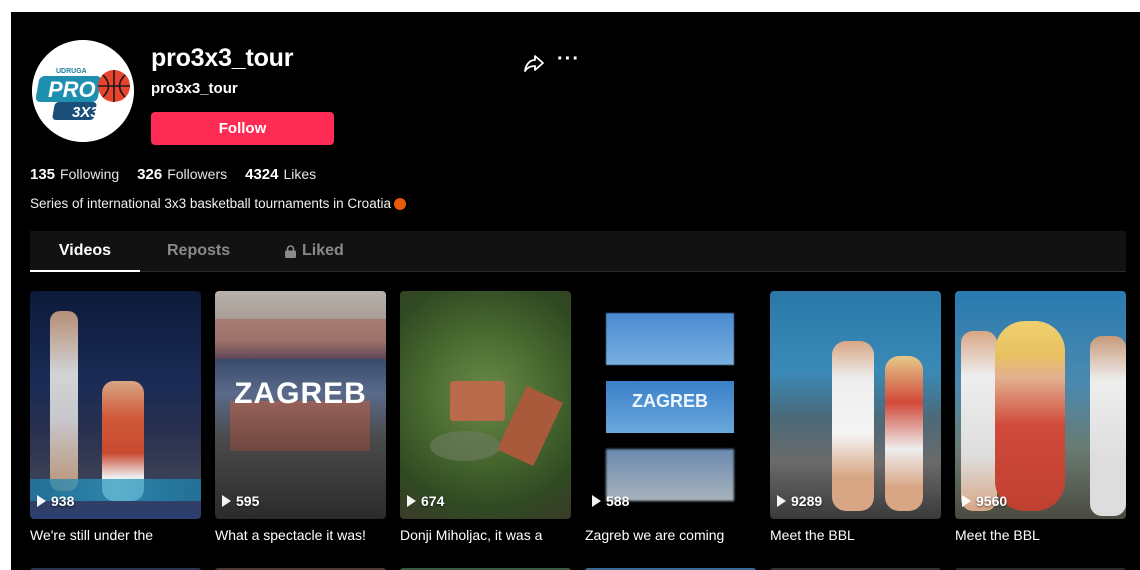 The width and height of the screenshot is (1140, 570). What do you see at coordinates (242, 128) in the screenshot?
I see `follow-button: Follow` at bounding box center [242, 128].